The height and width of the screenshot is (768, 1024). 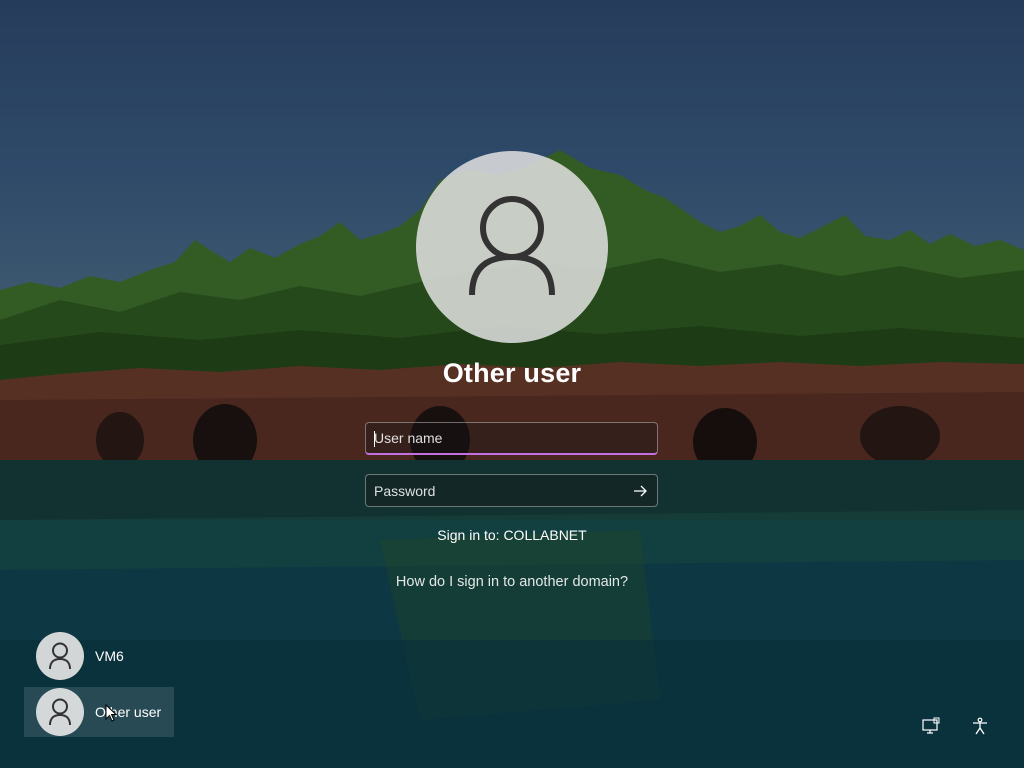 I want to click on sign-in-domain-label: Sign in to: COLLABNET, so click(x=512, y=535).